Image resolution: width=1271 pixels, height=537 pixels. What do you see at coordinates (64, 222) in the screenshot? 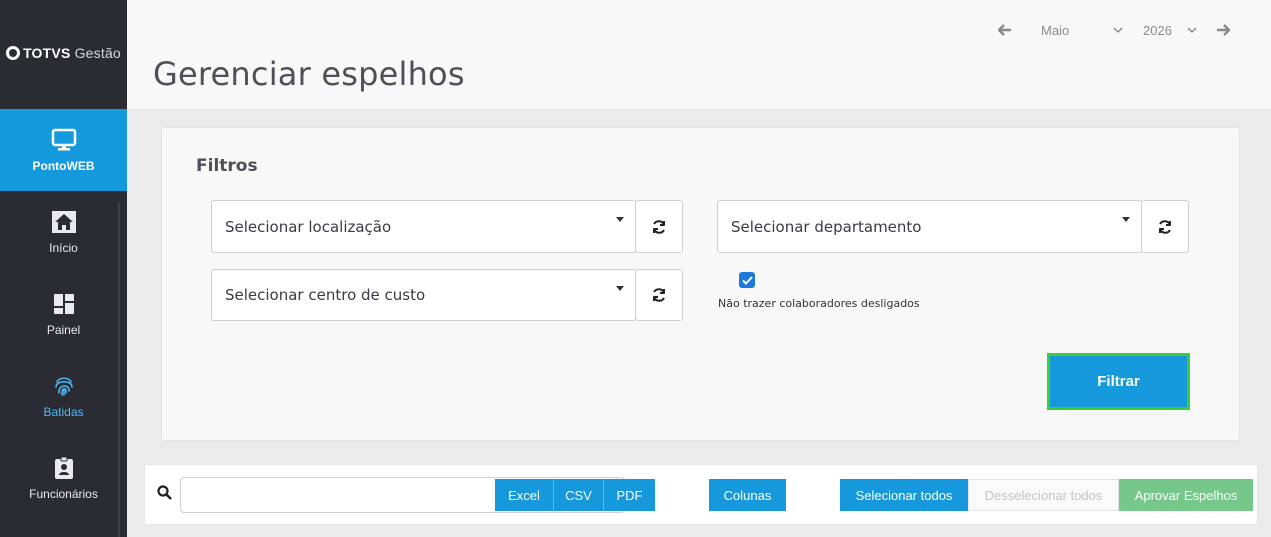
I see `home-icon` at bounding box center [64, 222].